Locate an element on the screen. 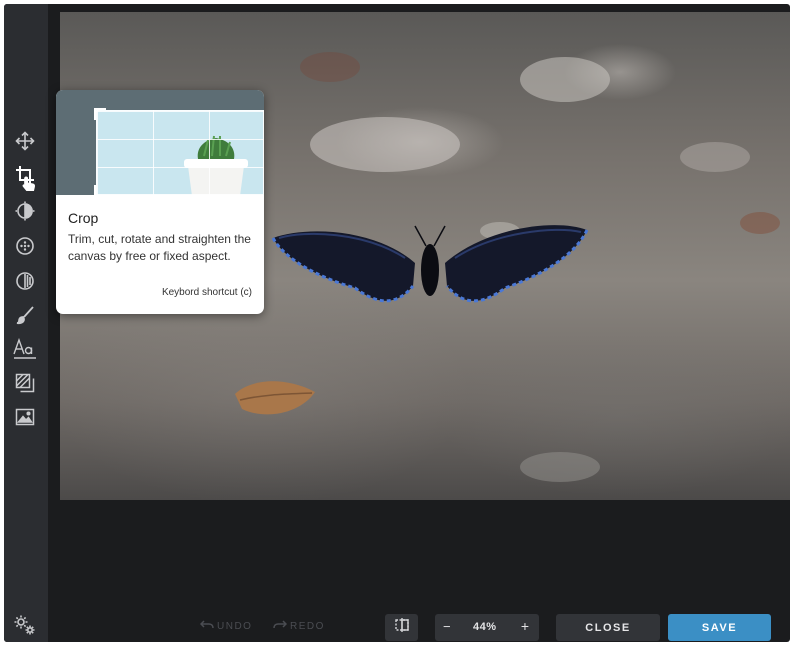  filter-icon is located at coordinates (25, 246).